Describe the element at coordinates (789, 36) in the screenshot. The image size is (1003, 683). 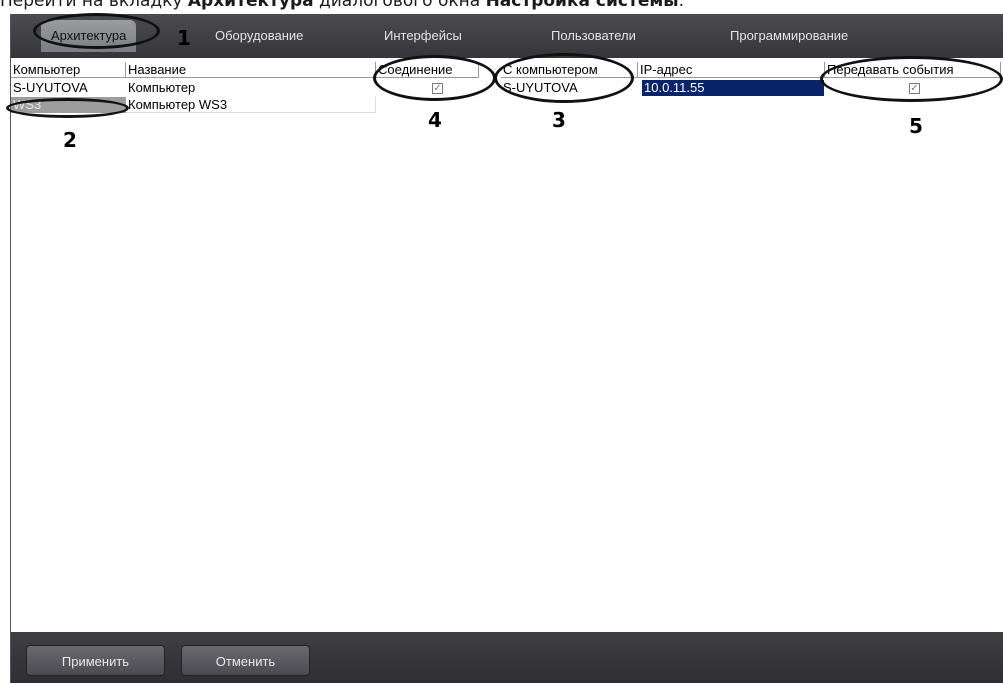
I see `tab-programming: Программирование` at that location.